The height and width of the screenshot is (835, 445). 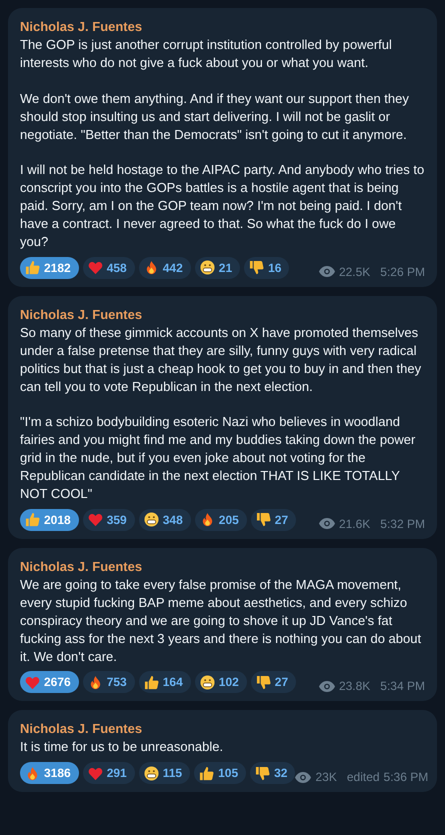 What do you see at coordinates (354, 271) in the screenshot?
I see `view-count: 22.5K` at bounding box center [354, 271].